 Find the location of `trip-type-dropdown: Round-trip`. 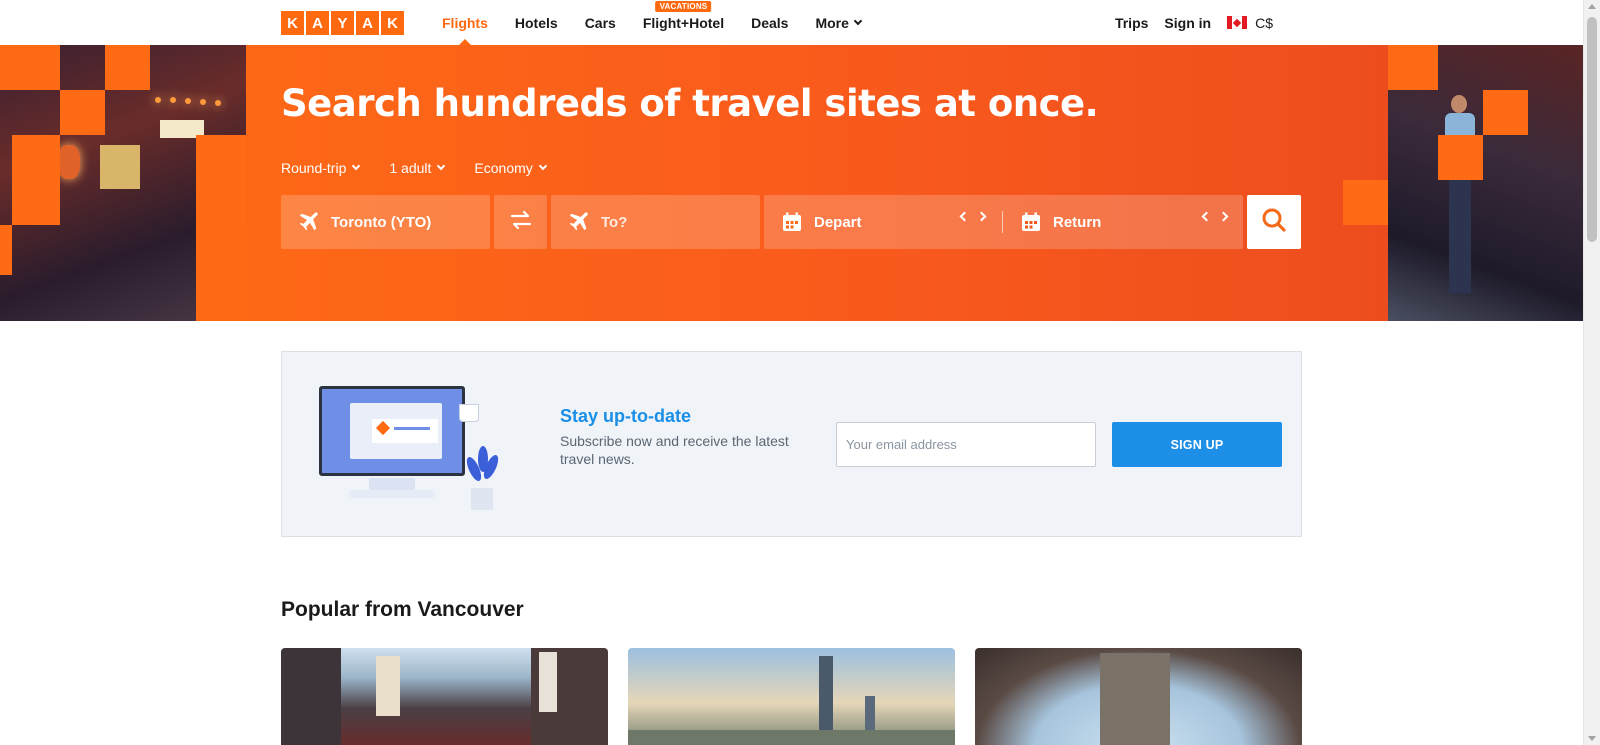

trip-type-dropdown: Round-trip is located at coordinates (321, 168).